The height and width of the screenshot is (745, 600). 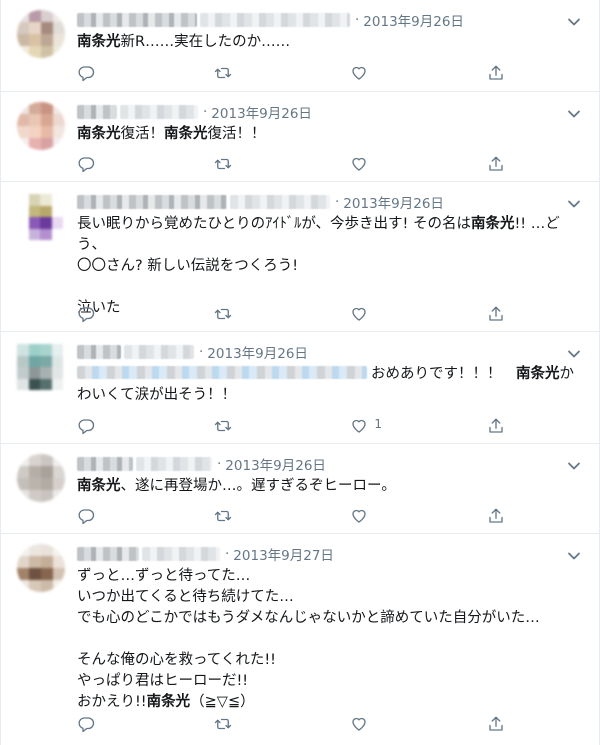 What do you see at coordinates (222, 372) in the screenshot?
I see `mention-redacted` at bounding box center [222, 372].